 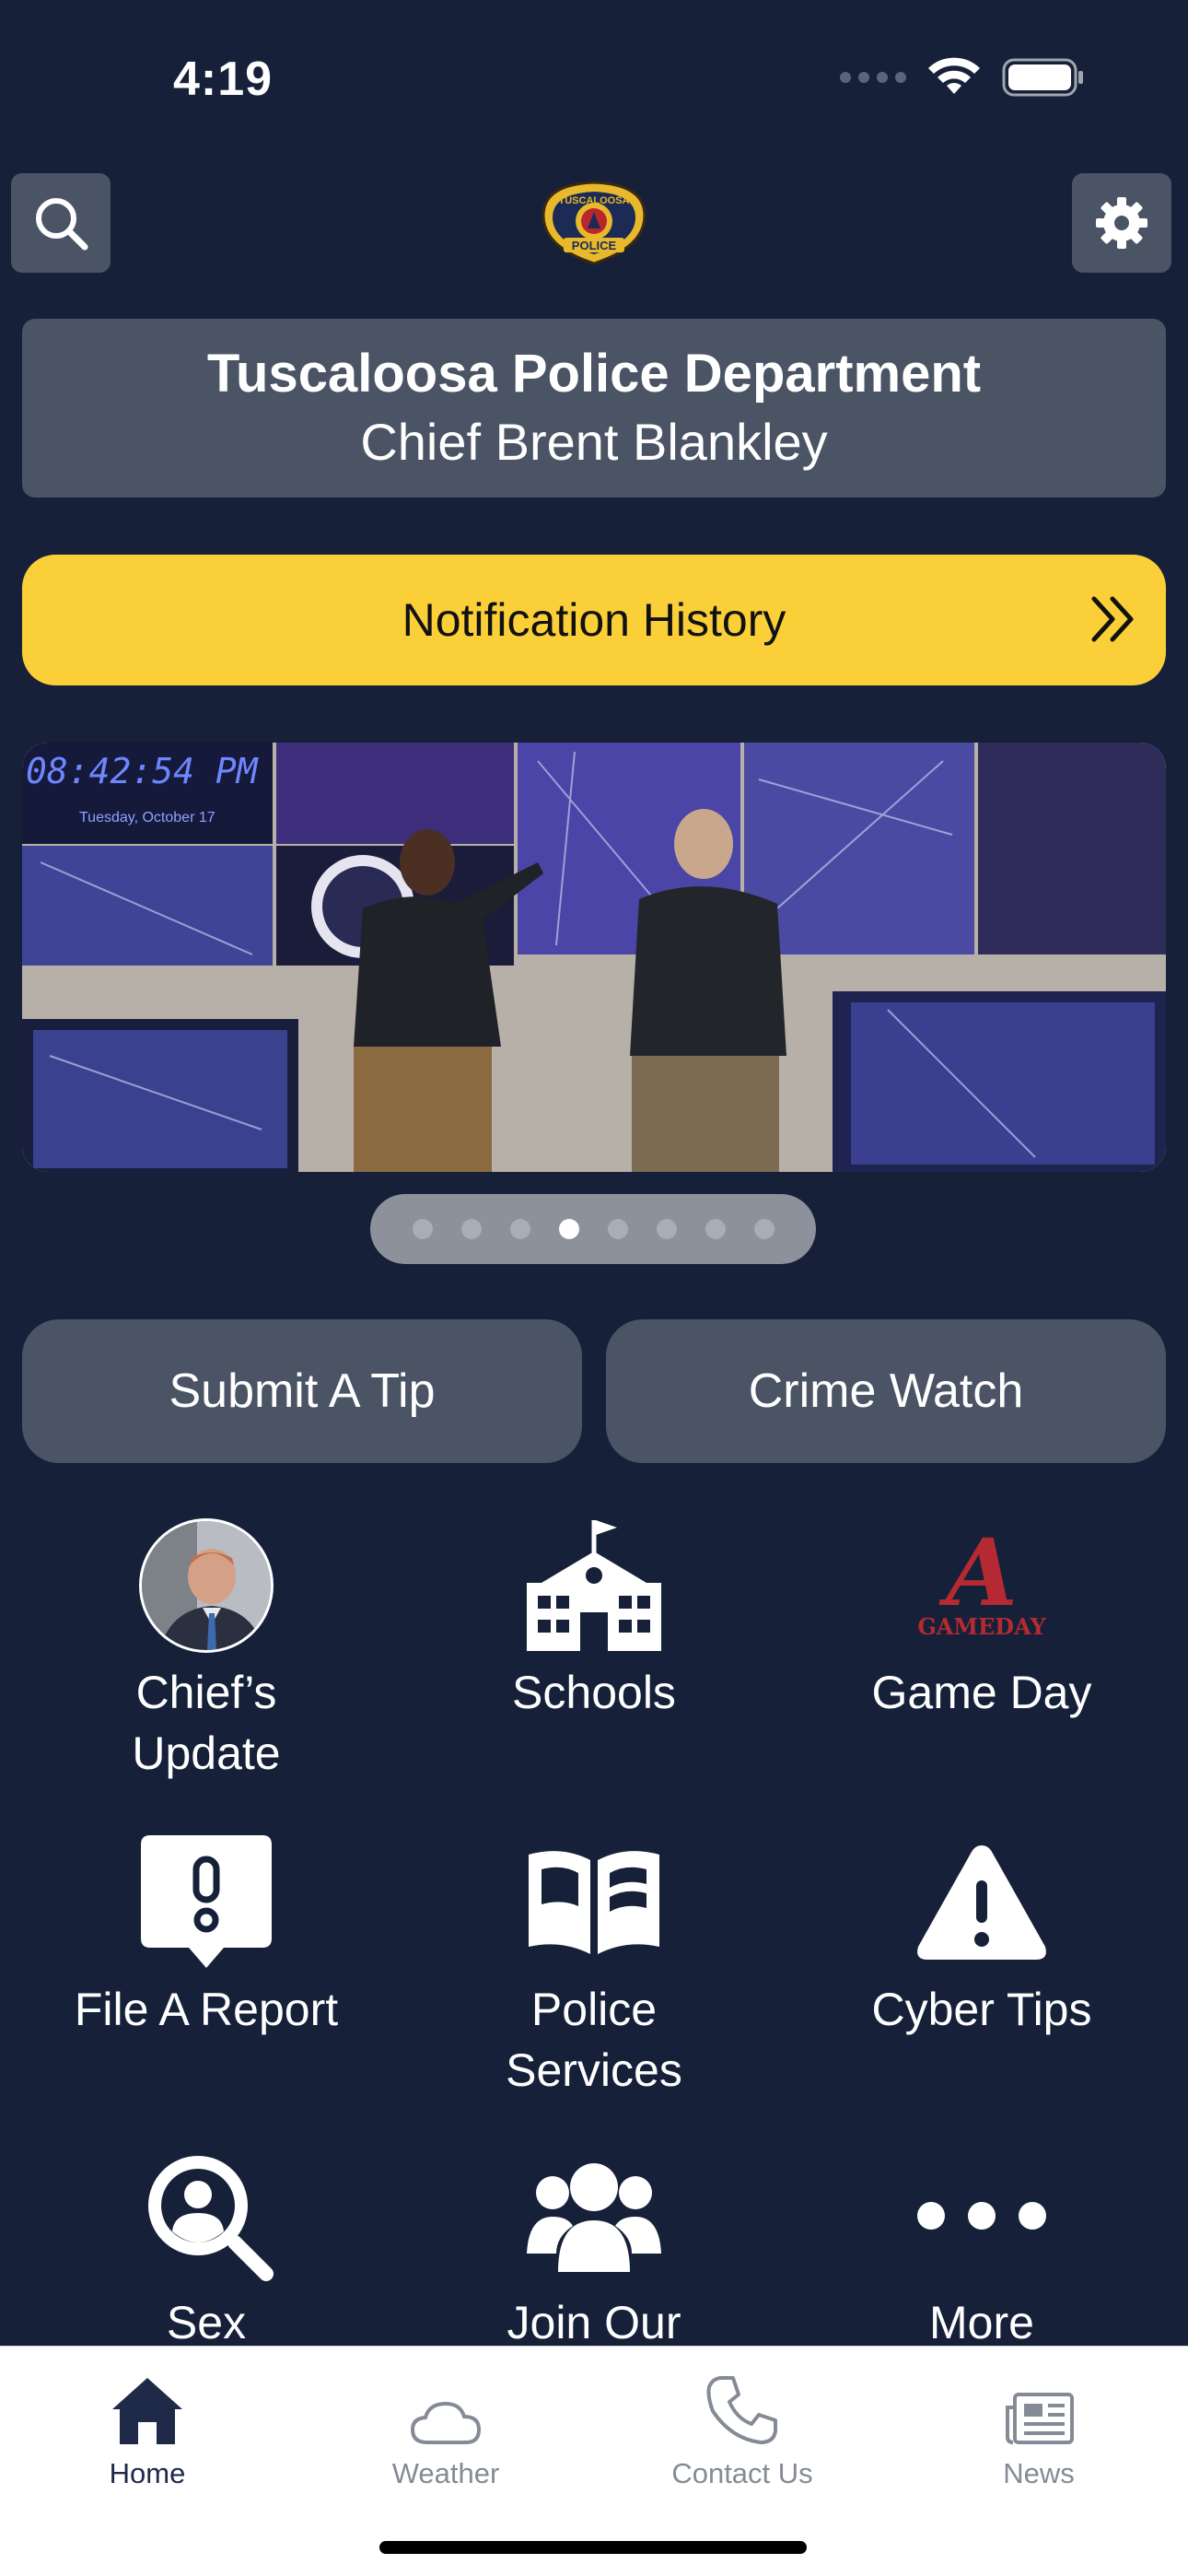 I want to click on game-day-tile: A GAMEDAY Game Day, so click(x=982, y=1619).